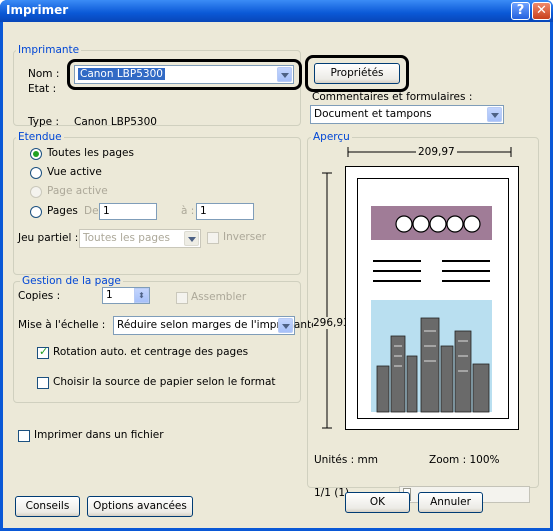 This screenshot has height=531, width=553. What do you see at coordinates (71, 281) in the screenshot?
I see `page-handling-legend: Gestion de la page` at bounding box center [71, 281].